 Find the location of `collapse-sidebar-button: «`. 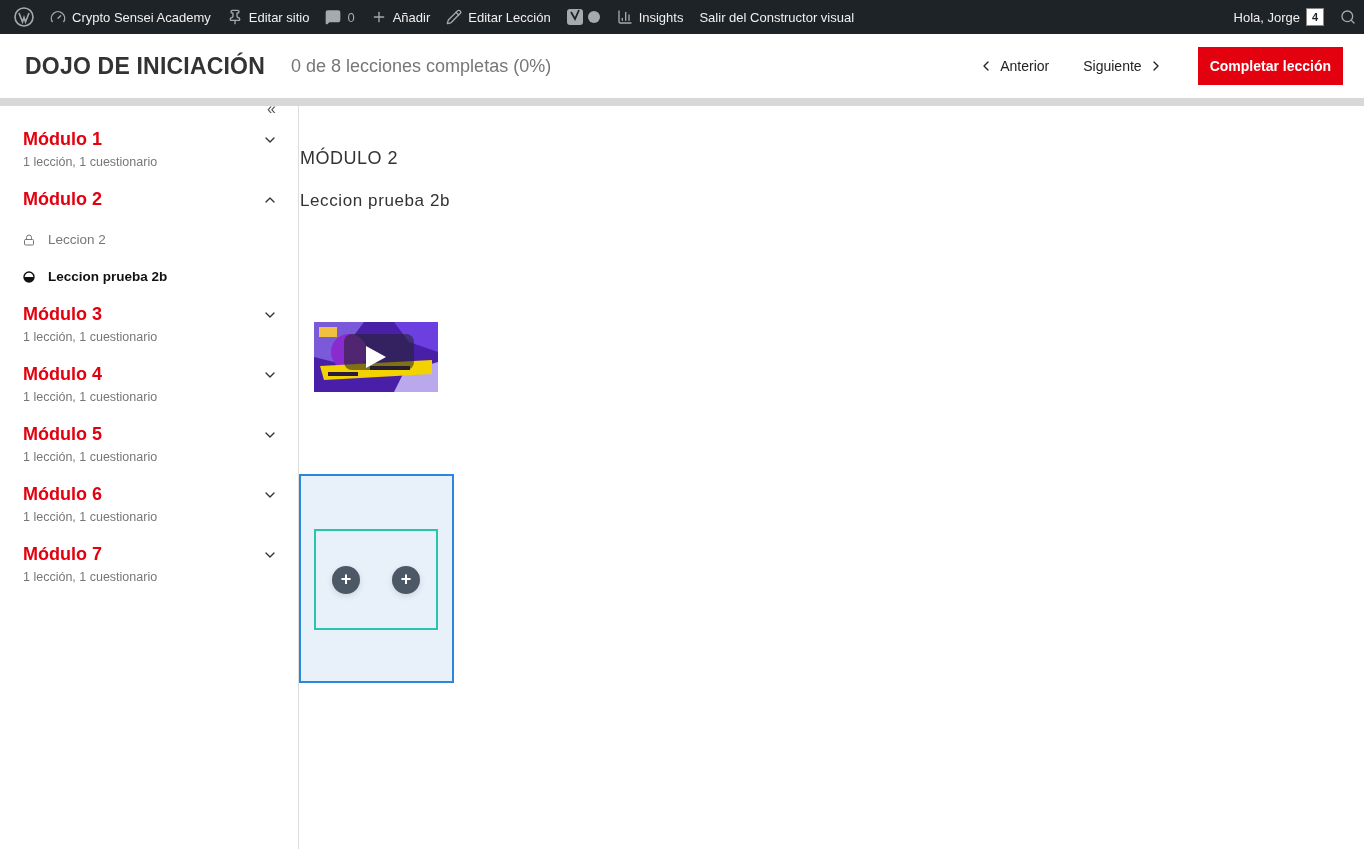

collapse-sidebar-button: « is located at coordinates (271, 109).